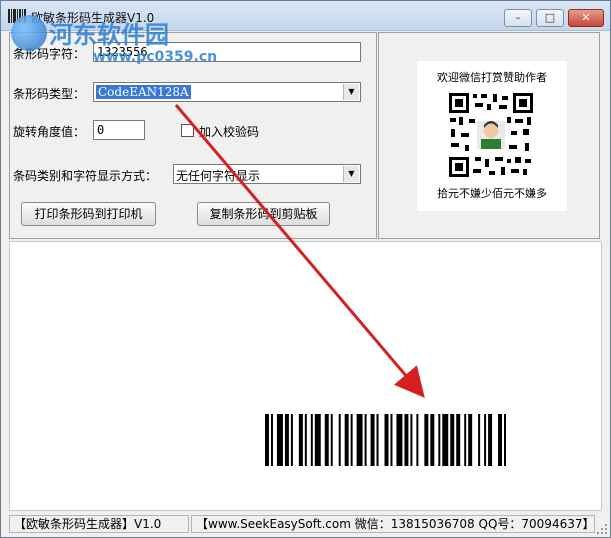 The width and height of the screenshot is (611, 538). Describe the element at coordinates (263, 214) in the screenshot. I see `copy-button: 复制条形码到剪贴板` at that location.